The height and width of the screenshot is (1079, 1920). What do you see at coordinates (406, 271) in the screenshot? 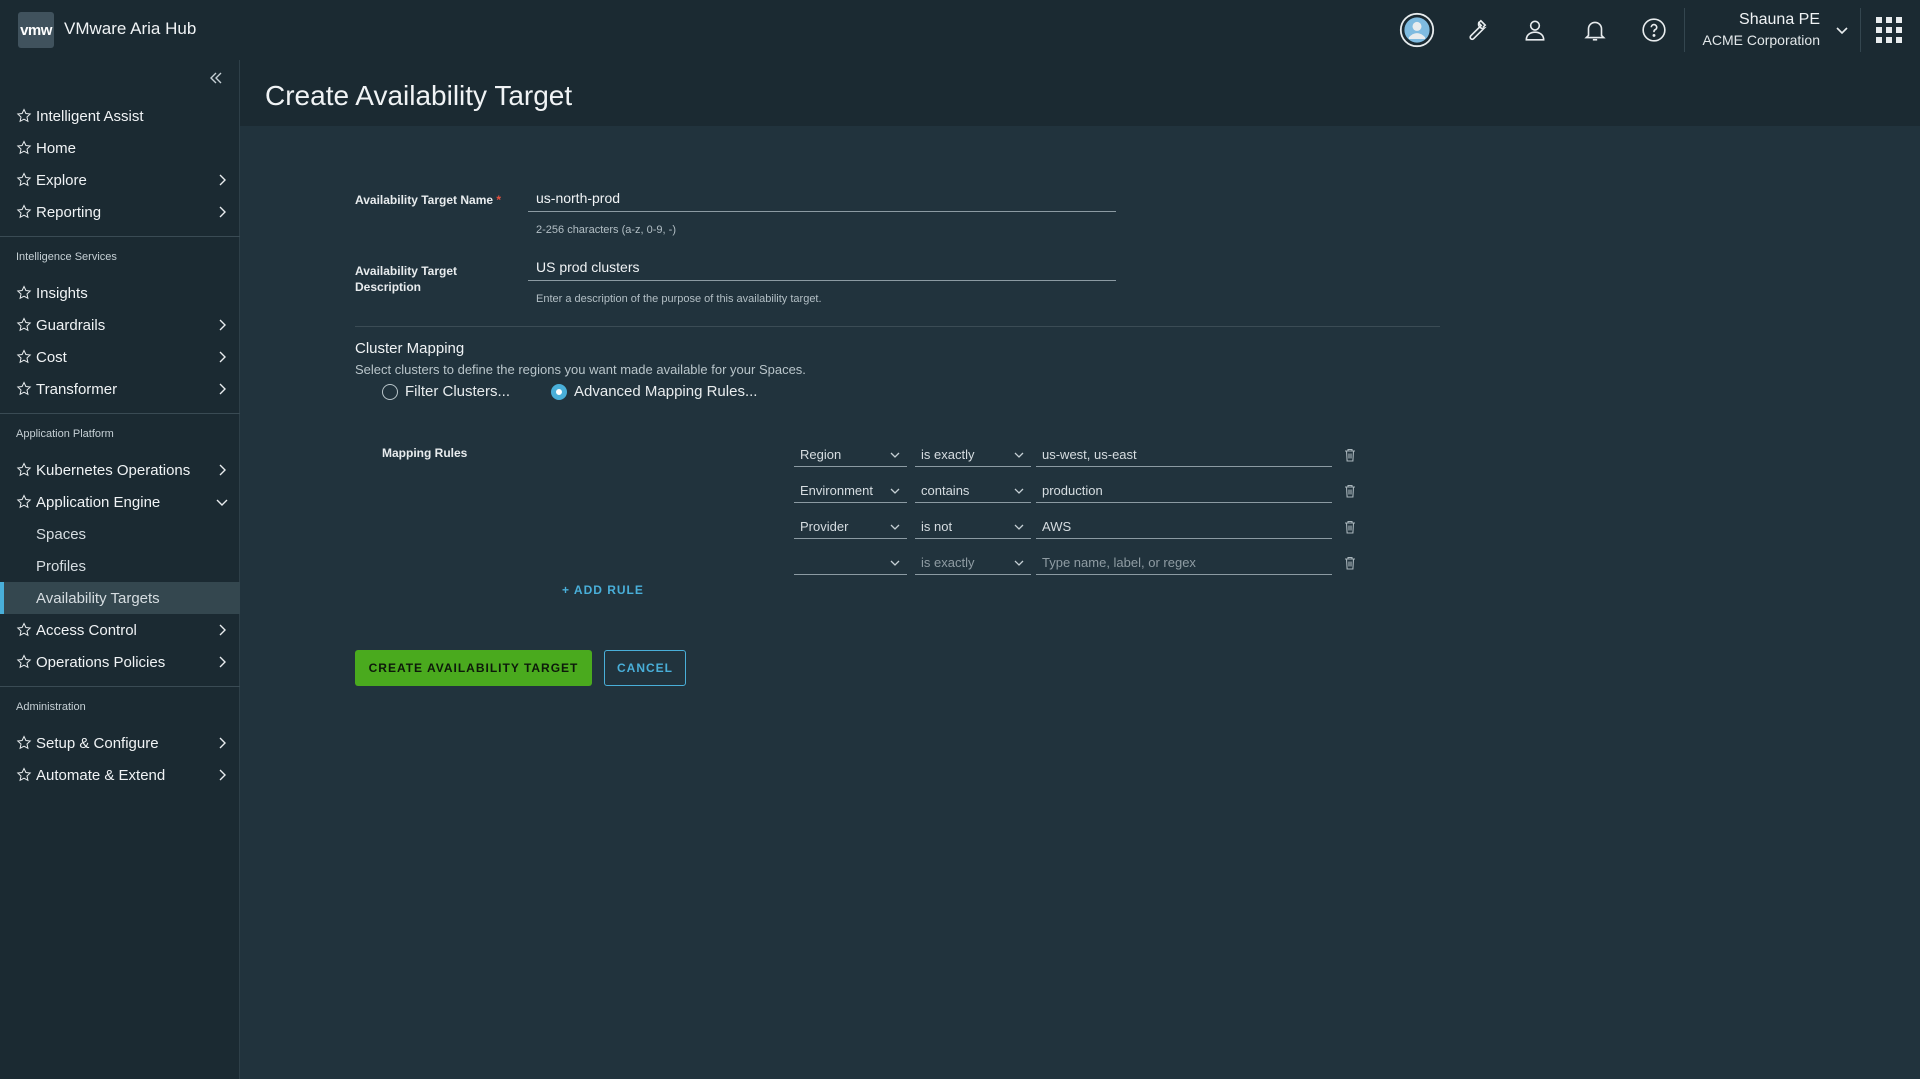
I see `description-label-line1: Availability Target` at bounding box center [406, 271].